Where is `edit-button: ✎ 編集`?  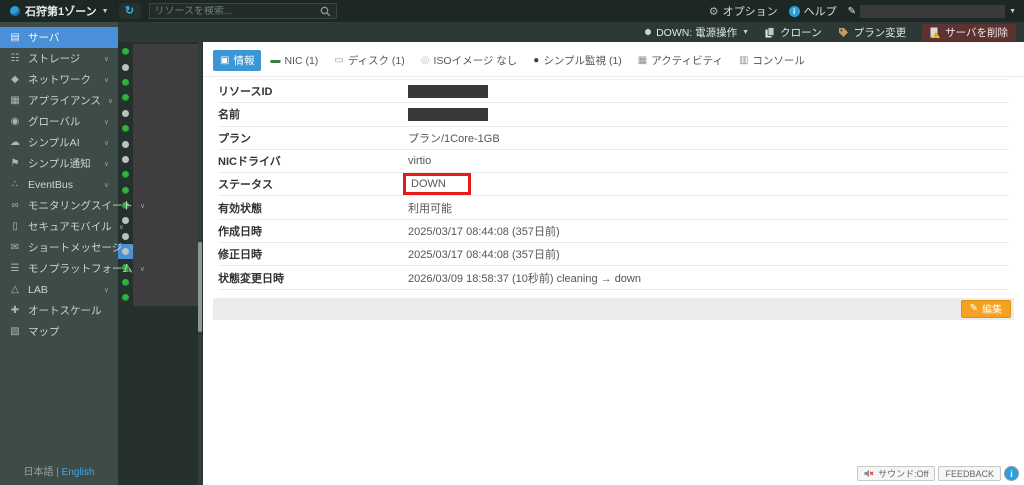 edit-button: ✎ 編集 is located at coordinates (985, 308).